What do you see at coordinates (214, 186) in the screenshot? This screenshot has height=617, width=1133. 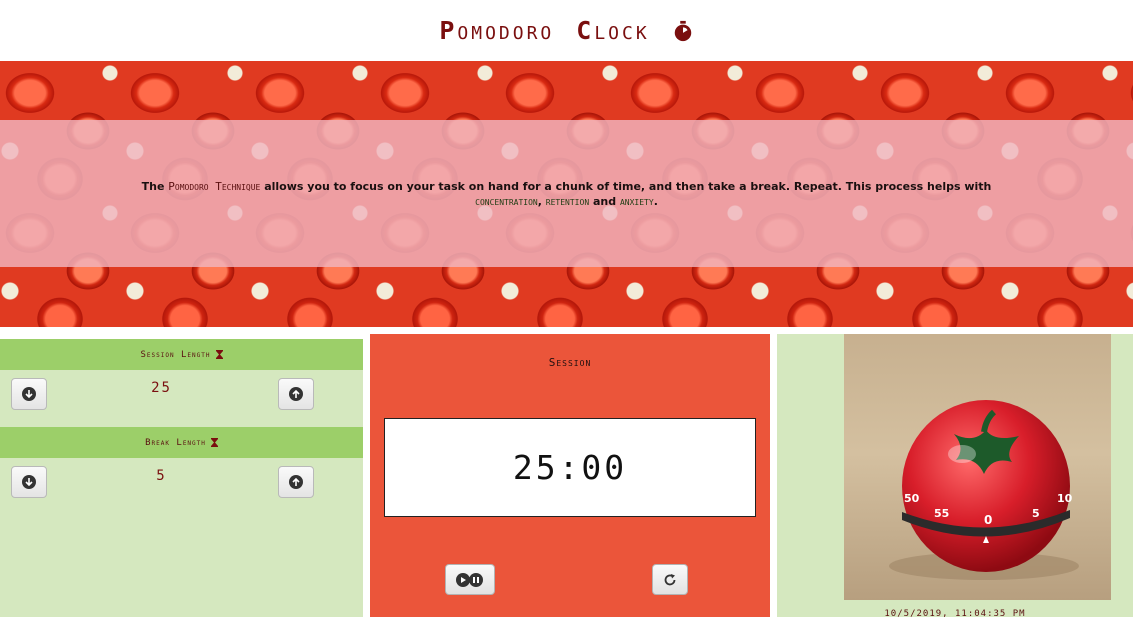 I see `intro-technique: Pomodoro Technique` at bounding box center [214, 186].